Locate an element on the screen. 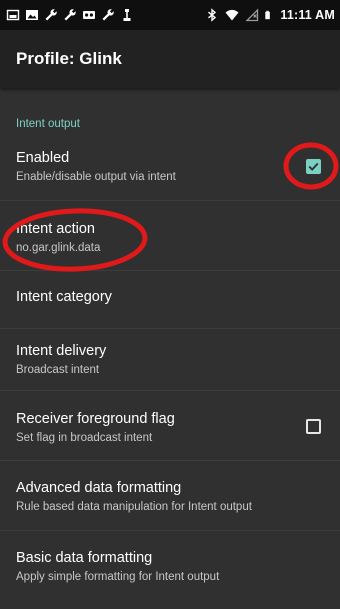 The height and width of the screenshot is (609, 340). pref-intent-delivery: Intent delivery Broadcast intent is located at coordinates (170, 359).